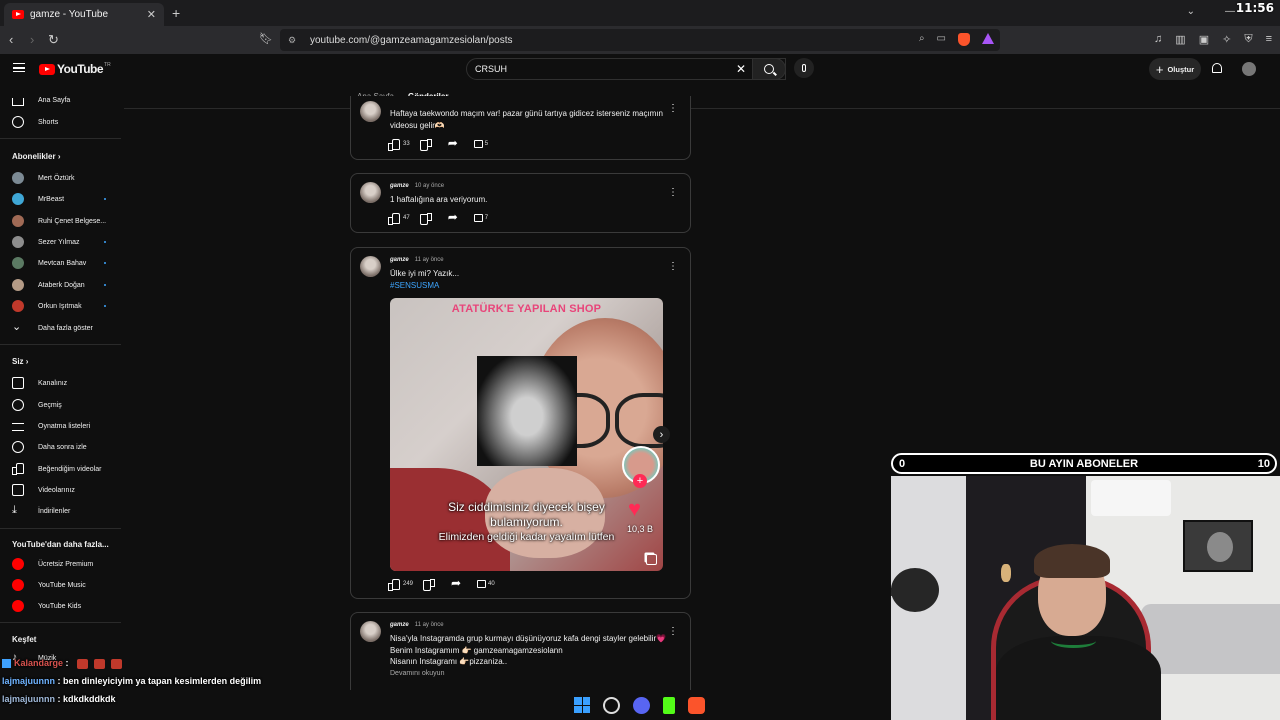 Image resolution: width=1280 pixels, height=720 pixels. I want to click on clock: 11:56, so click(1254, 8).